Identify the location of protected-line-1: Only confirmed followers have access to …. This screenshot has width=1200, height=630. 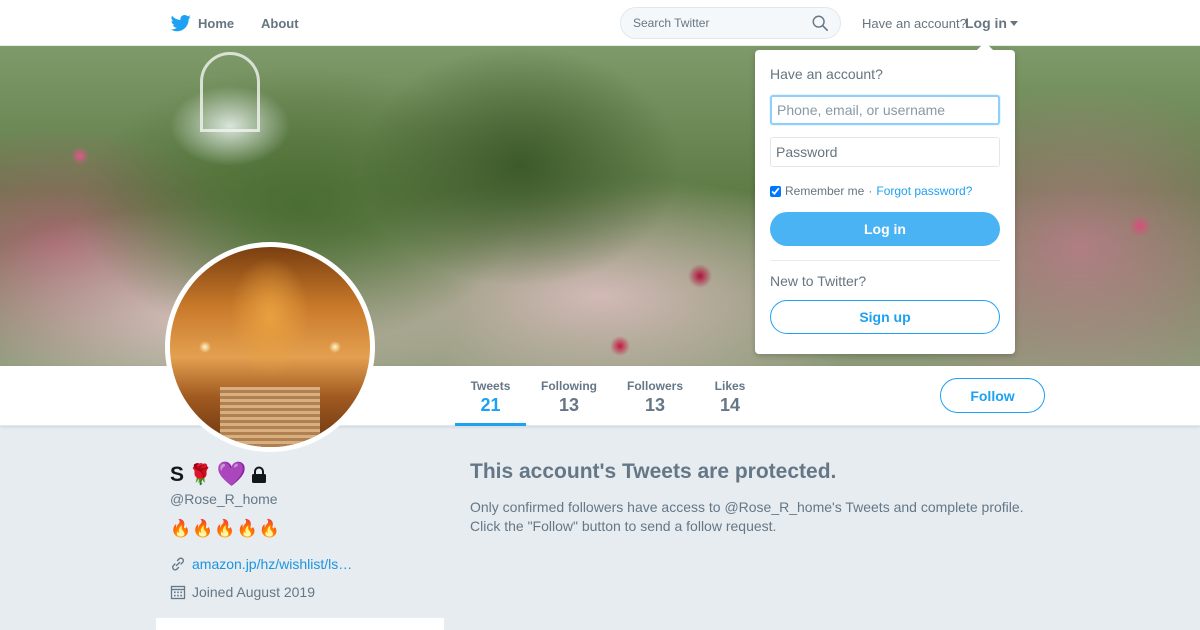
(747, 507).